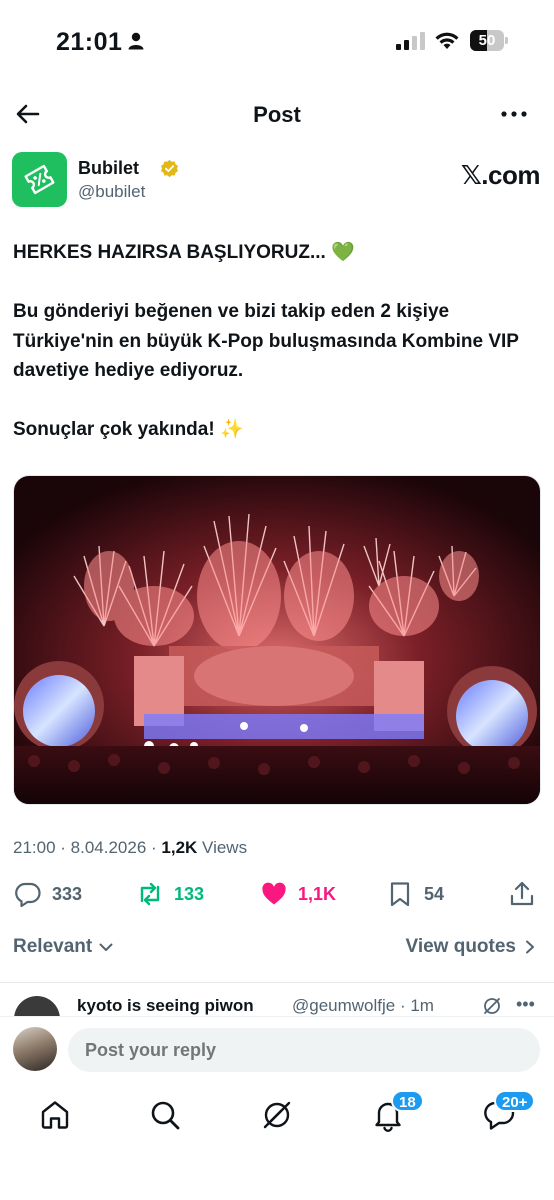 The height and width of the screenshot is (1200, 554). Describe the element at coordinates (189, 893) in the screenshot. I see `repost-count: 133` at that location.